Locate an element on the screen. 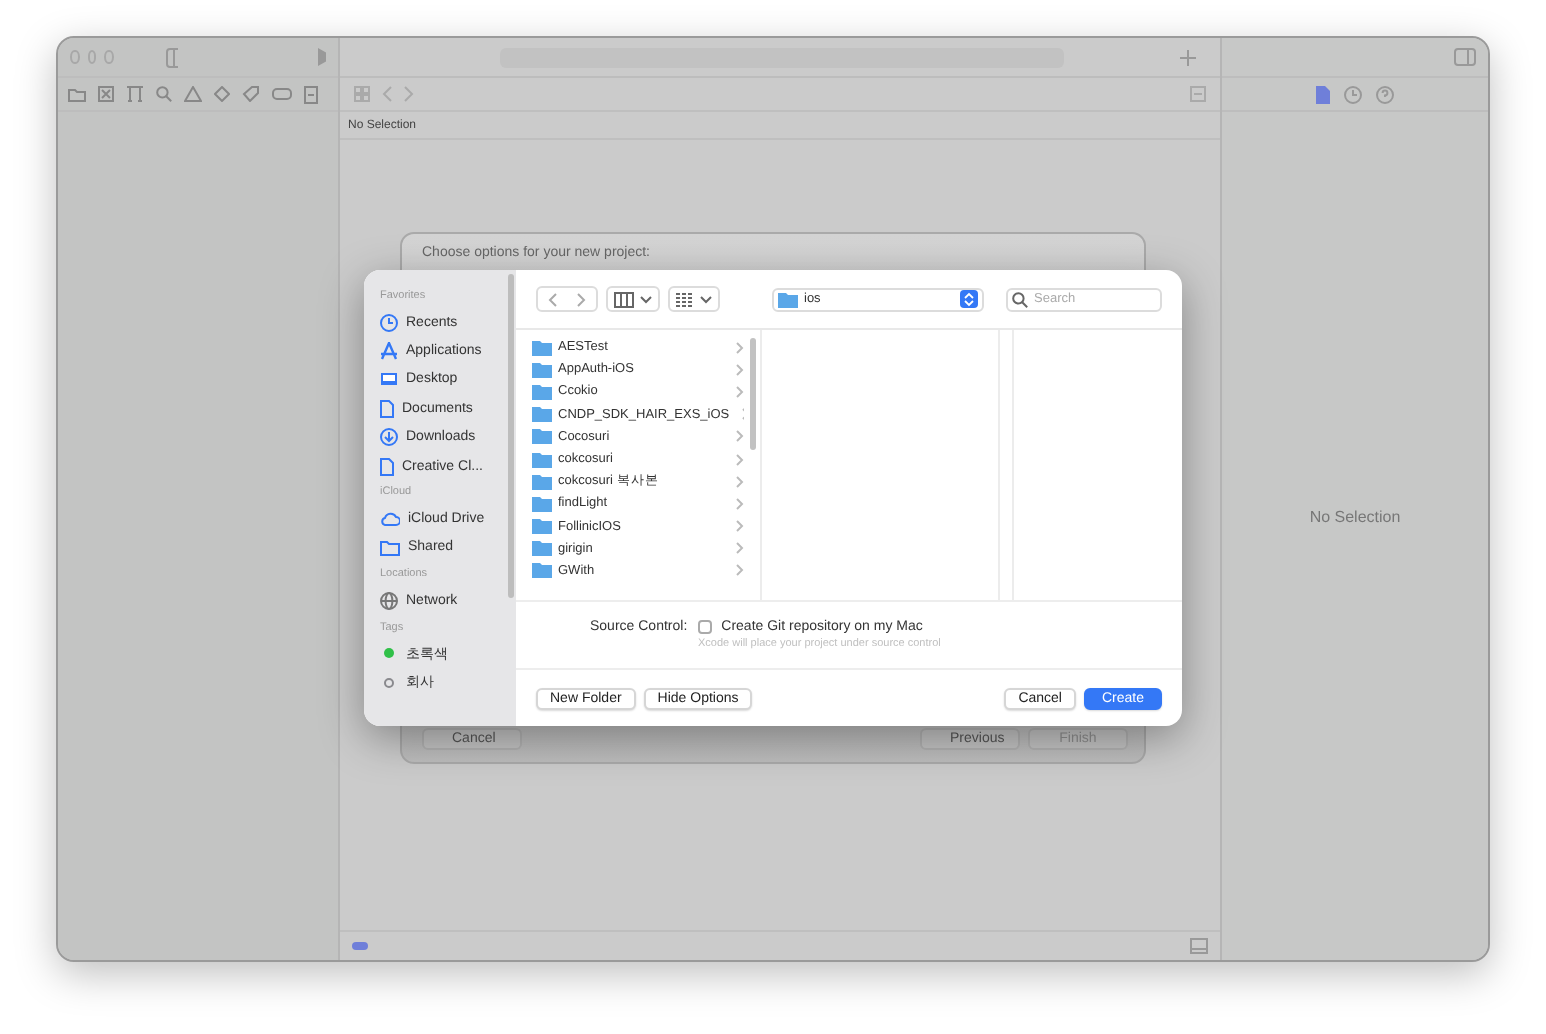 This screenshot has width=1546, height=1034. apps-icon is located at coordinates (389, 351).